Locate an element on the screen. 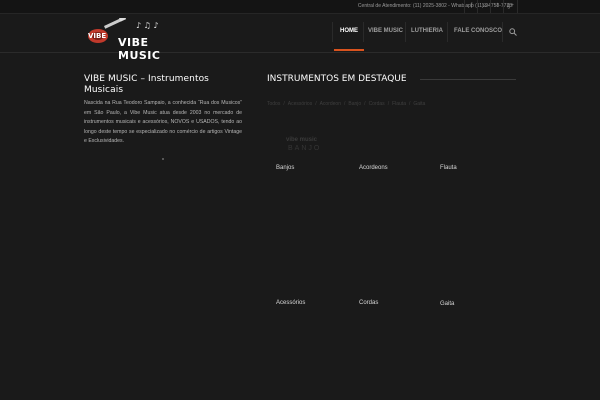  google-plus-icon: g+ is located at coordinates (510, 6).